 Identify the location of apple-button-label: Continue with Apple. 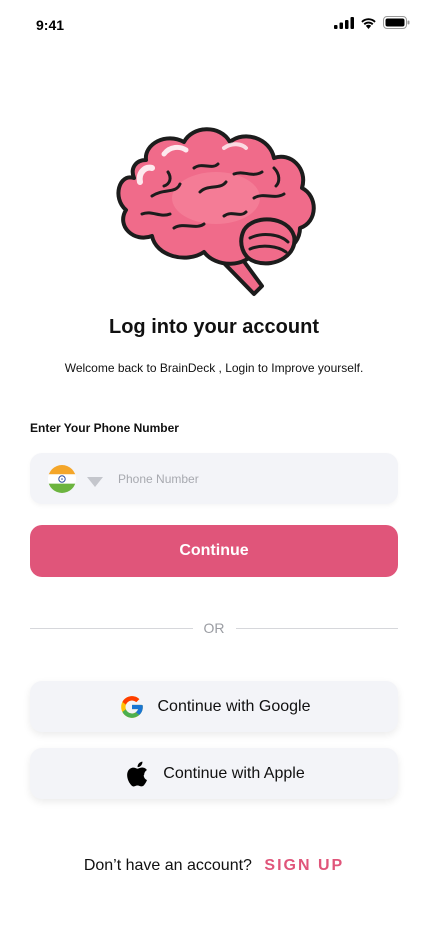
(234, 773).